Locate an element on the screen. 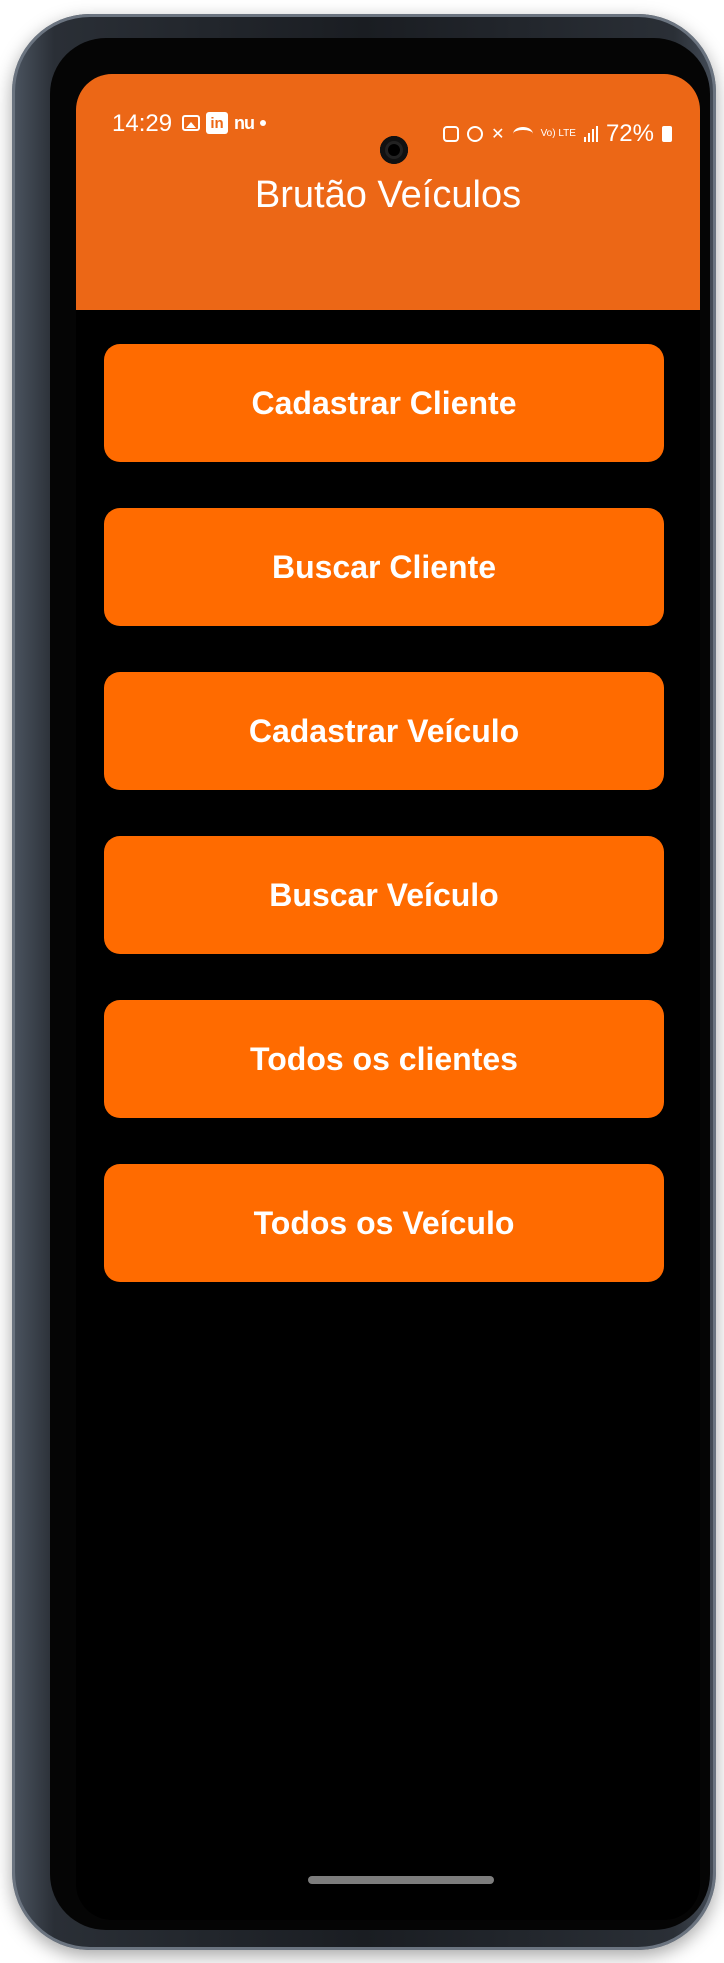 The image size is (724, 1963). notification-icons: in nu is located at coordinates (224, 123).